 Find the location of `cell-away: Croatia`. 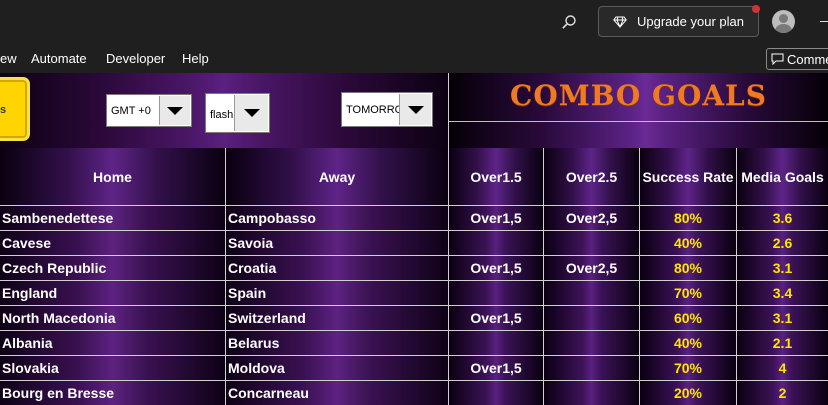

cell-away: Croatia is located at coordinates (337, 267).